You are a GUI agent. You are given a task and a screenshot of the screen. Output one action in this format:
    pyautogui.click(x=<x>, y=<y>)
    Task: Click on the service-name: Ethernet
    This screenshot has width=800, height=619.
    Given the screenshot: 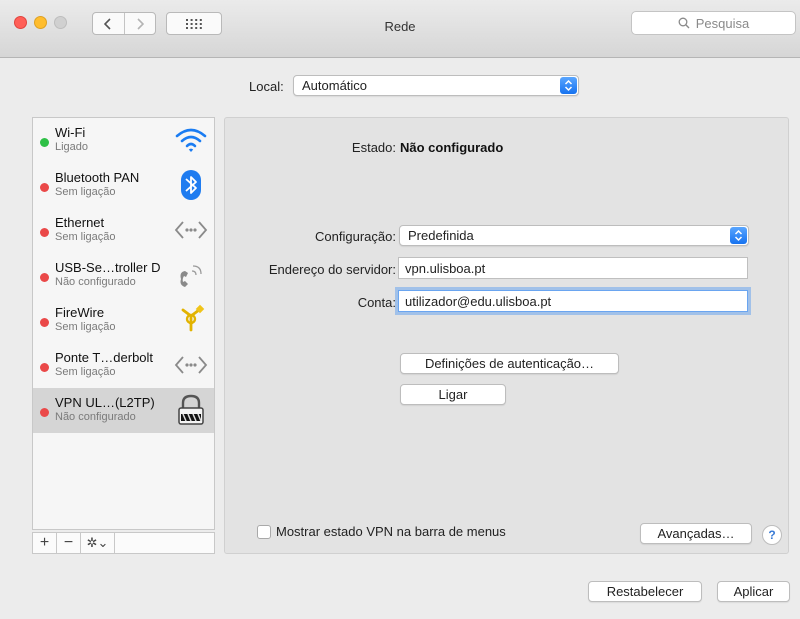 What is the action you would take?
    pyautogui.click(x=80, y=222)
    